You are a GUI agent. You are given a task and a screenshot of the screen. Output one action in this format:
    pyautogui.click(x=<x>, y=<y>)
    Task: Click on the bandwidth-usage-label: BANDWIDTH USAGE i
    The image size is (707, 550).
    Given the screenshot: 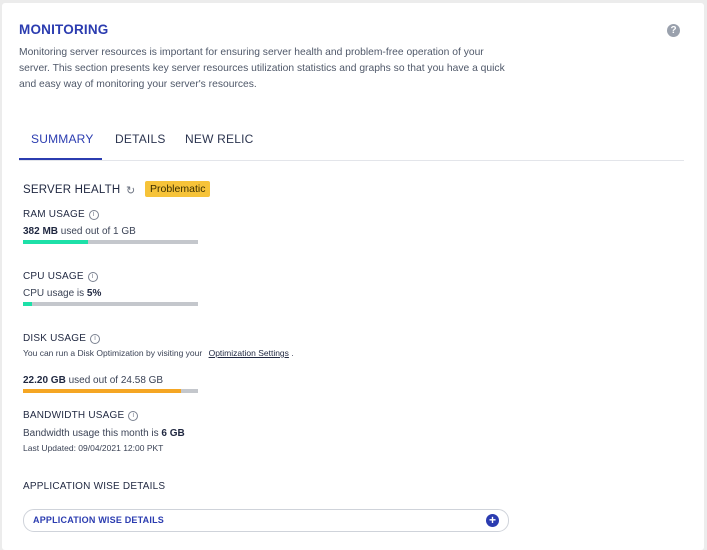 What is the action you would take?
    pyautogui.click(x=81, y=415)
    